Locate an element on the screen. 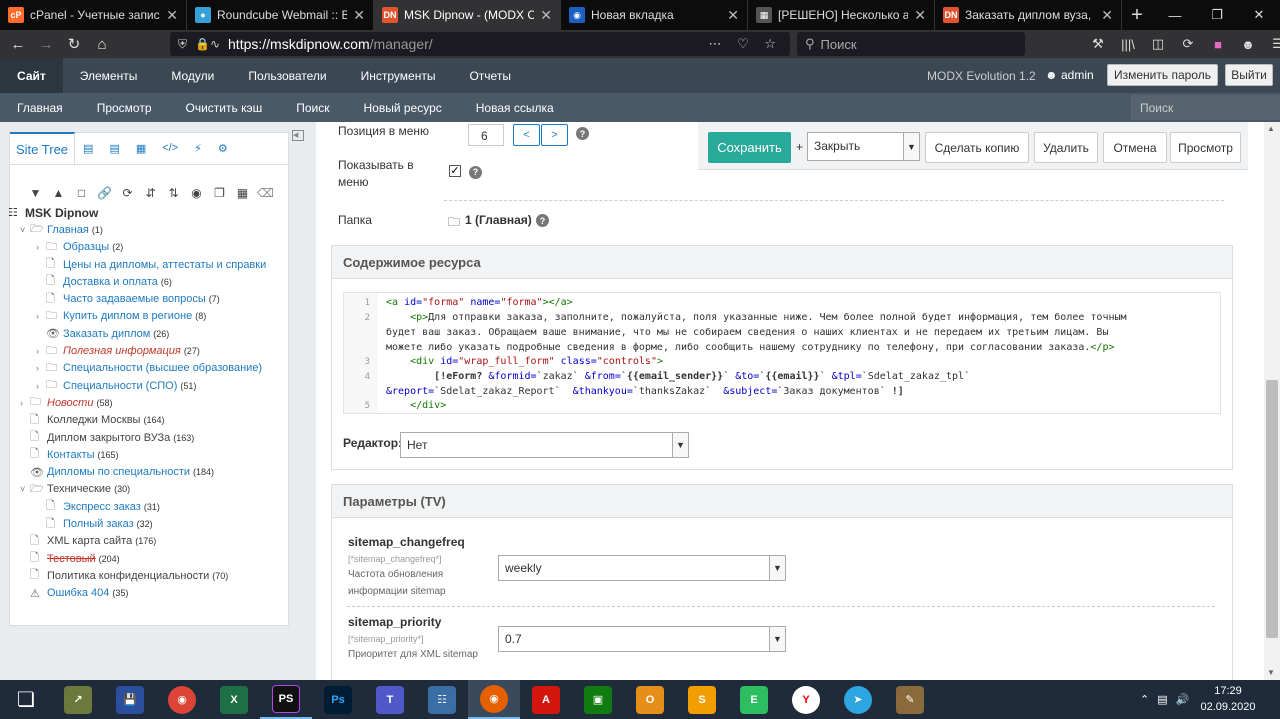 This screenshot has width=1280, height=719. new-tab-button: + is located at coordinates (1137, 15).